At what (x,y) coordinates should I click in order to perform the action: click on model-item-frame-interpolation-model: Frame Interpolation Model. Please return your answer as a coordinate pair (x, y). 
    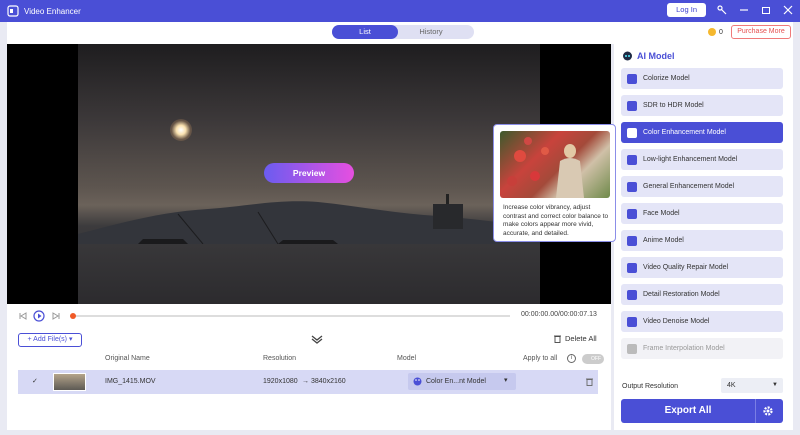
    Looking at the image, I should click on (702, 348).